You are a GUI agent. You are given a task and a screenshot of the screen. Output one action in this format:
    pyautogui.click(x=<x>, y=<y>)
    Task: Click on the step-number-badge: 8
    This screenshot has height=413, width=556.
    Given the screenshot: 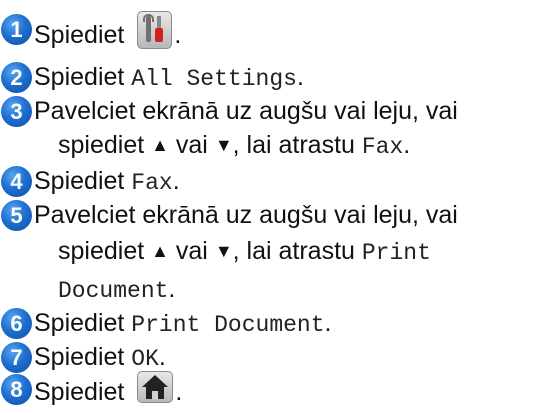 What is the action you would take?
    pyautogui.click(x=16, y=389)
    